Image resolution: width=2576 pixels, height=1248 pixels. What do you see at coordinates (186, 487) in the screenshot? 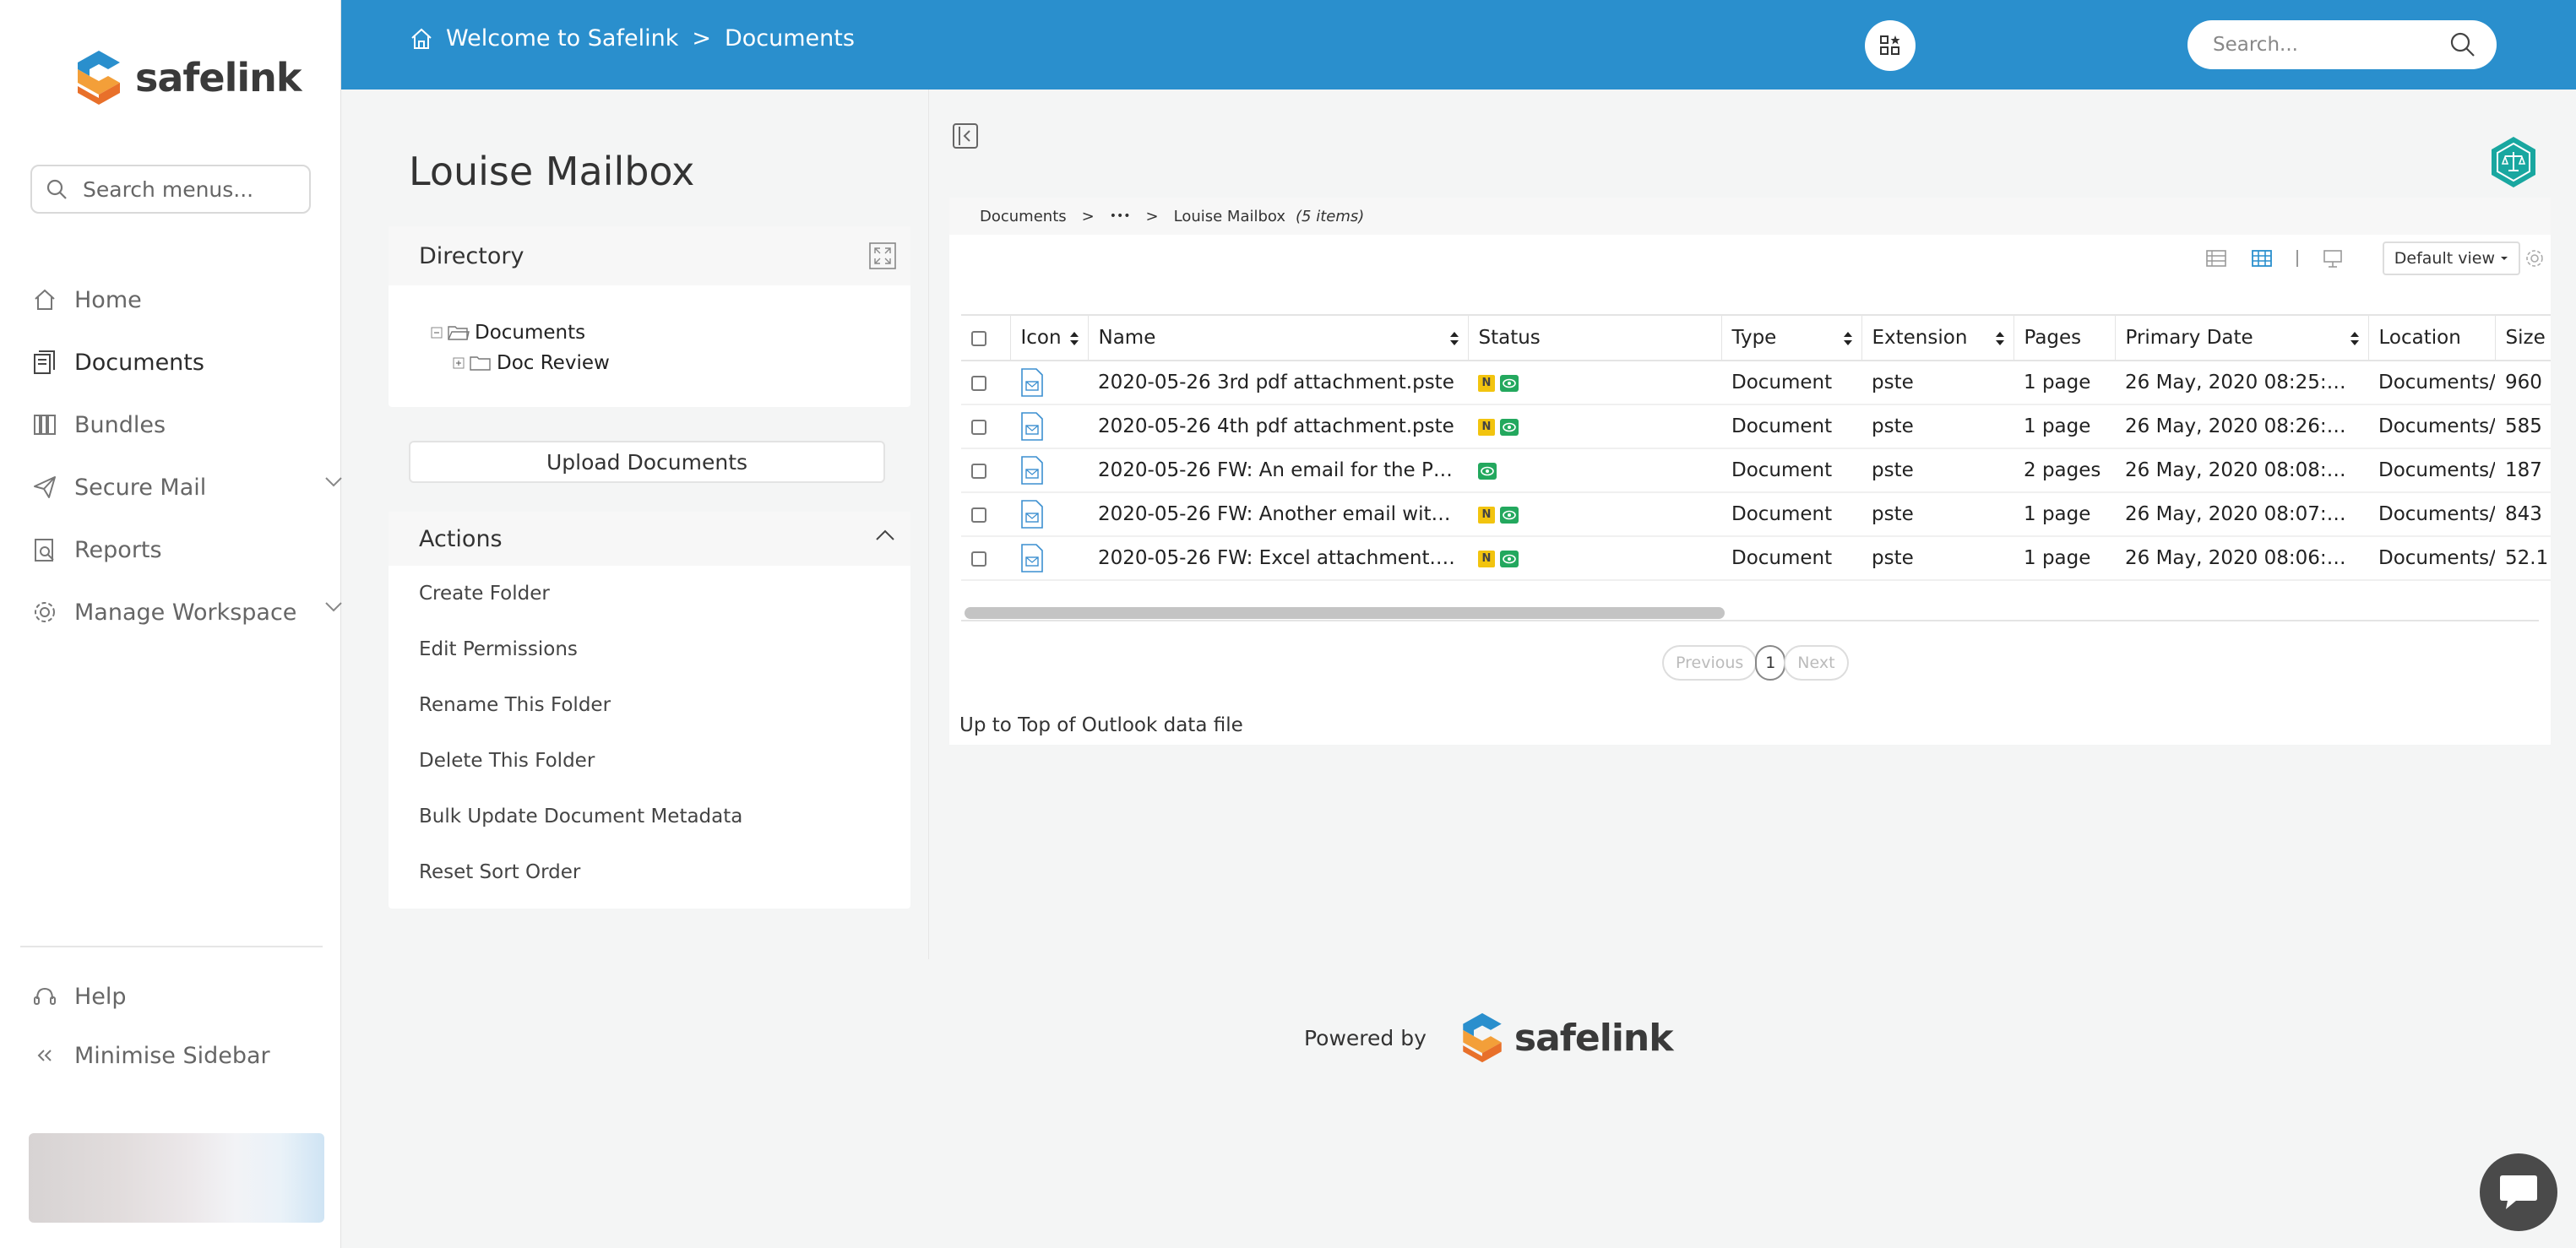
I see `sidebar-item-secure-mail: Secure Mail` at bounding box center [186, 487].